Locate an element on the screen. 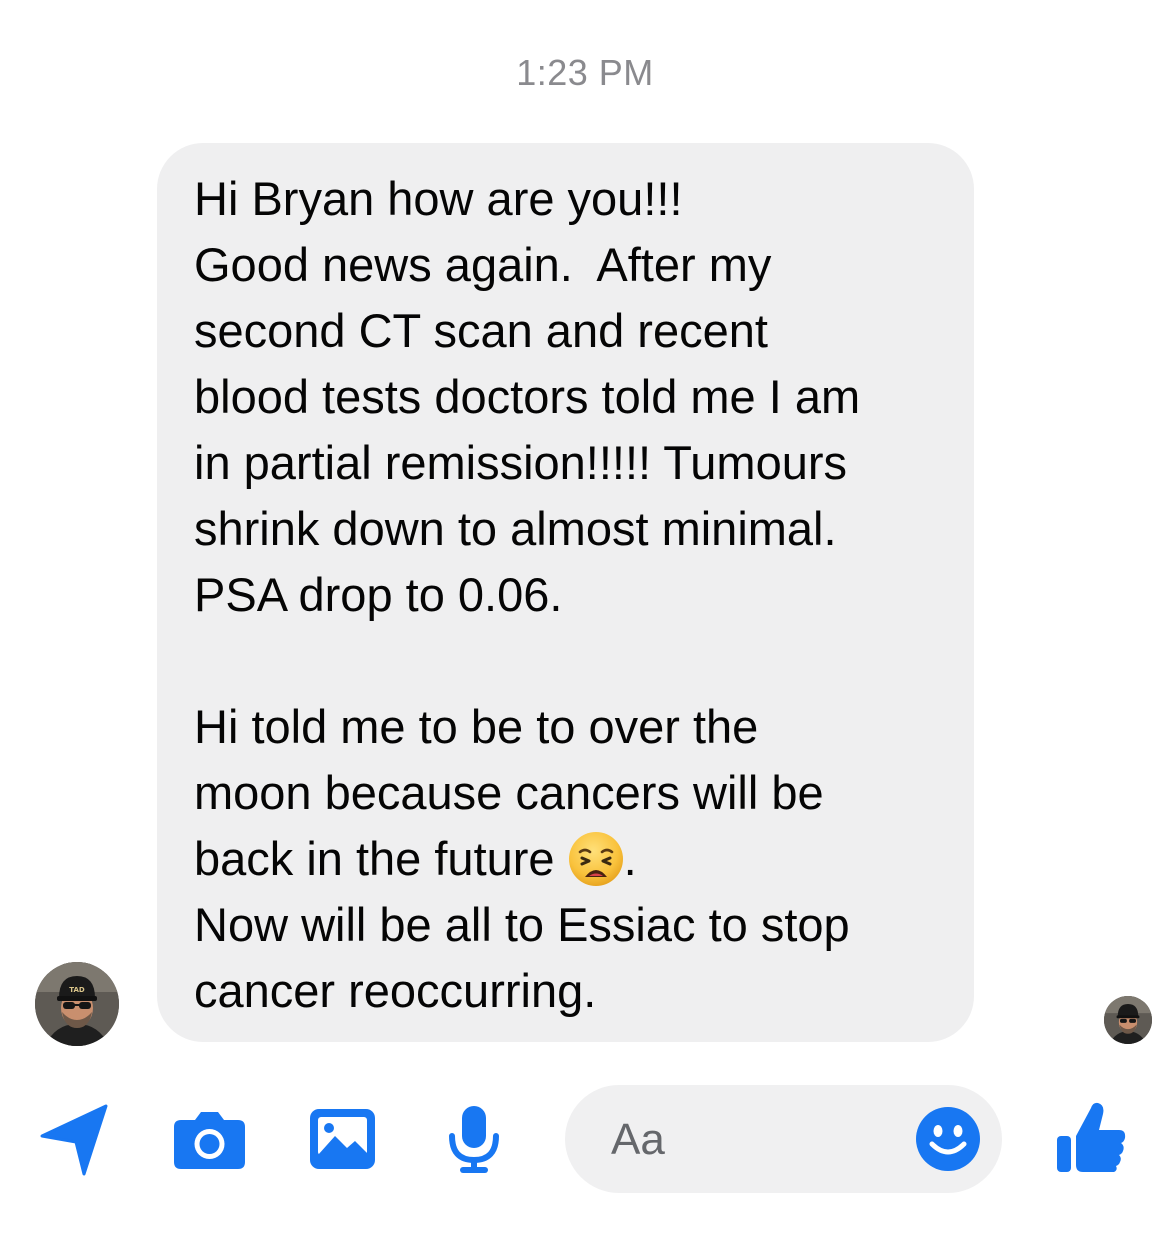 The width and height of the screenshot is (1170, 1242). photo-gallery-icon is located at coordinates (342, 1139).